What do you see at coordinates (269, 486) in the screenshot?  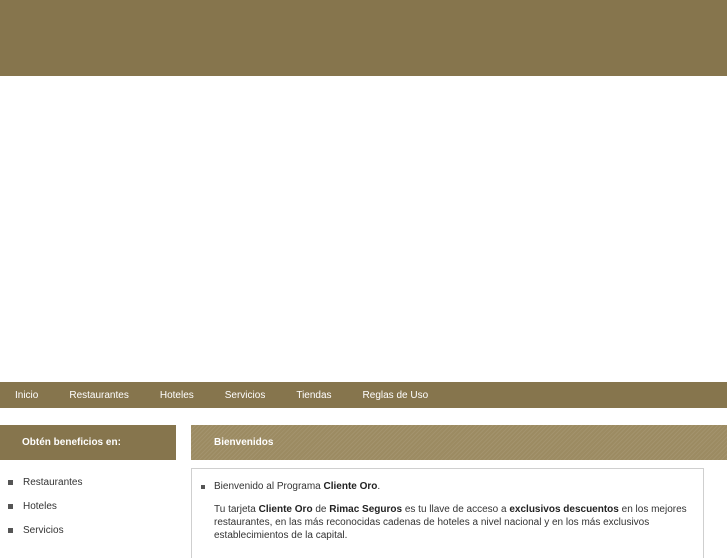 I see `welcome-prefix: Bienvenido al Programa` at bounding box center [269, 486].